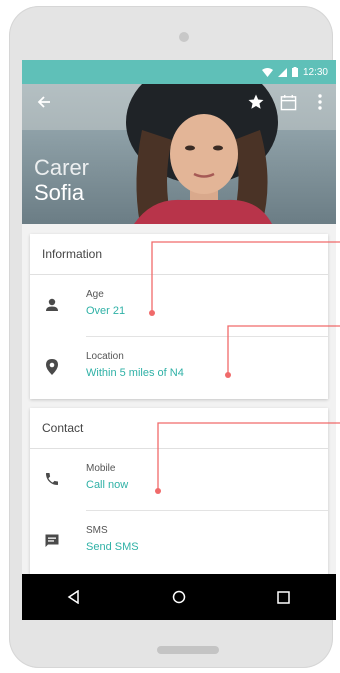 The width and height of the screenshot is (340, 673). What do you see at coordinates (107, 485) in the screenshot?
I see `call-now-link: Call now` at bounding box center [107, 485].